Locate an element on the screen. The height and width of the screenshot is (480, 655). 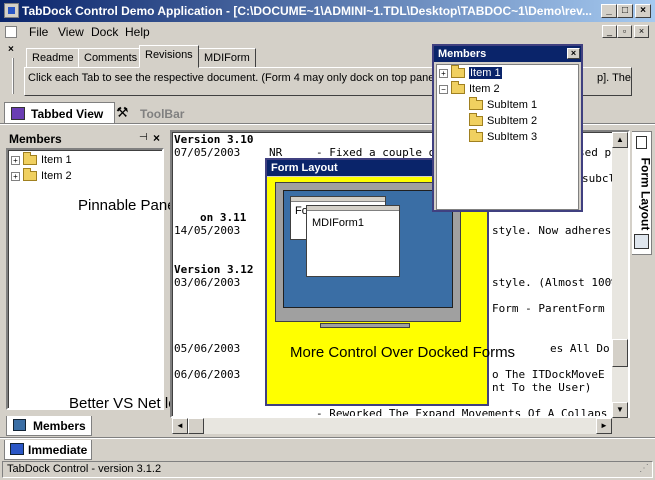
monitor-stand is located at coordinates (365, 325).